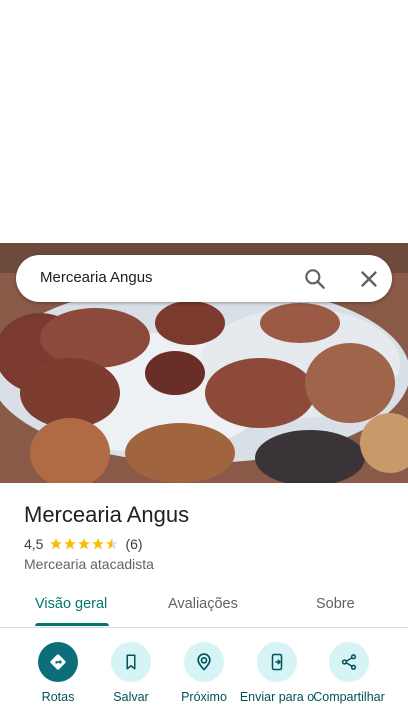 The image size is (408, 726). Describe the element at coordinates (204, 627) in the screenshot. I see `divider` at that location.